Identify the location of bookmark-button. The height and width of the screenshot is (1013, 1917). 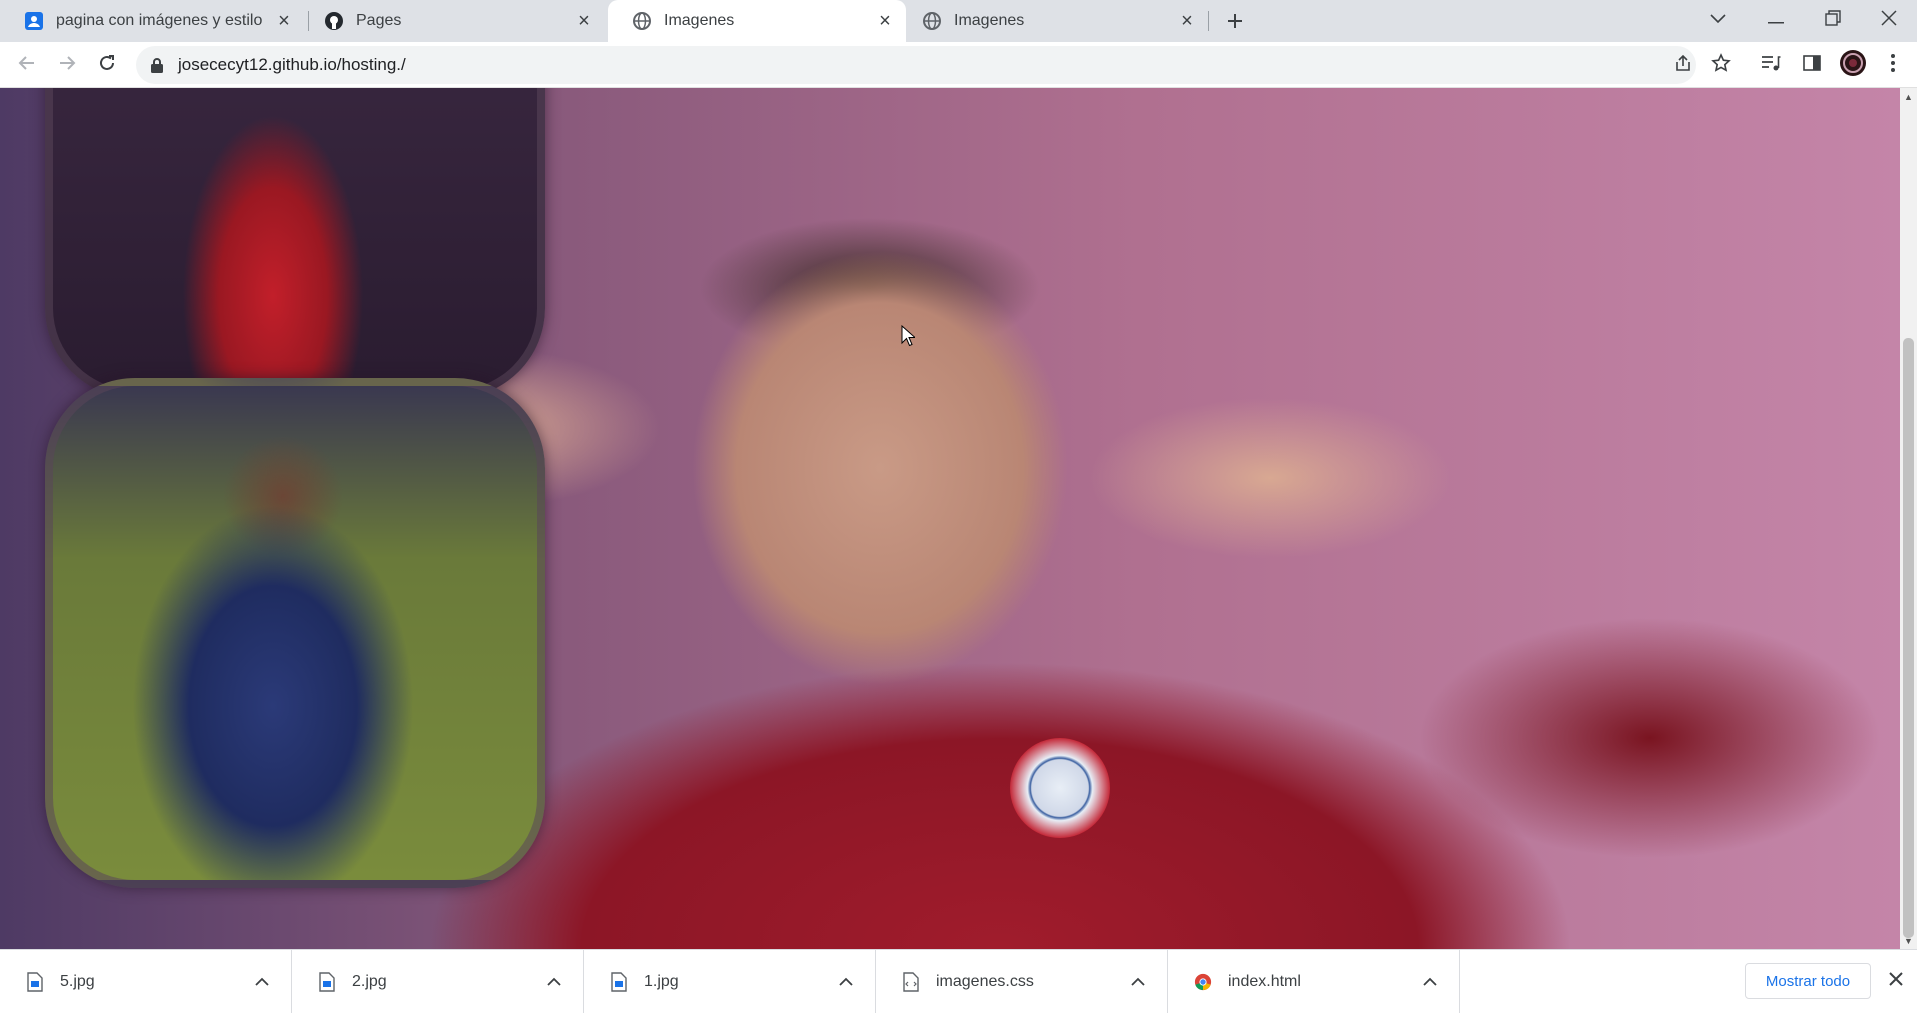
(1721, 65).